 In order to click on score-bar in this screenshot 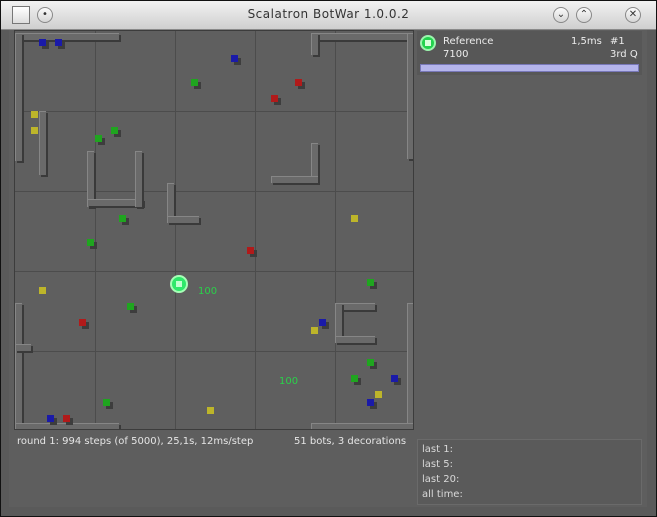, I will do `click(529, 68)`.